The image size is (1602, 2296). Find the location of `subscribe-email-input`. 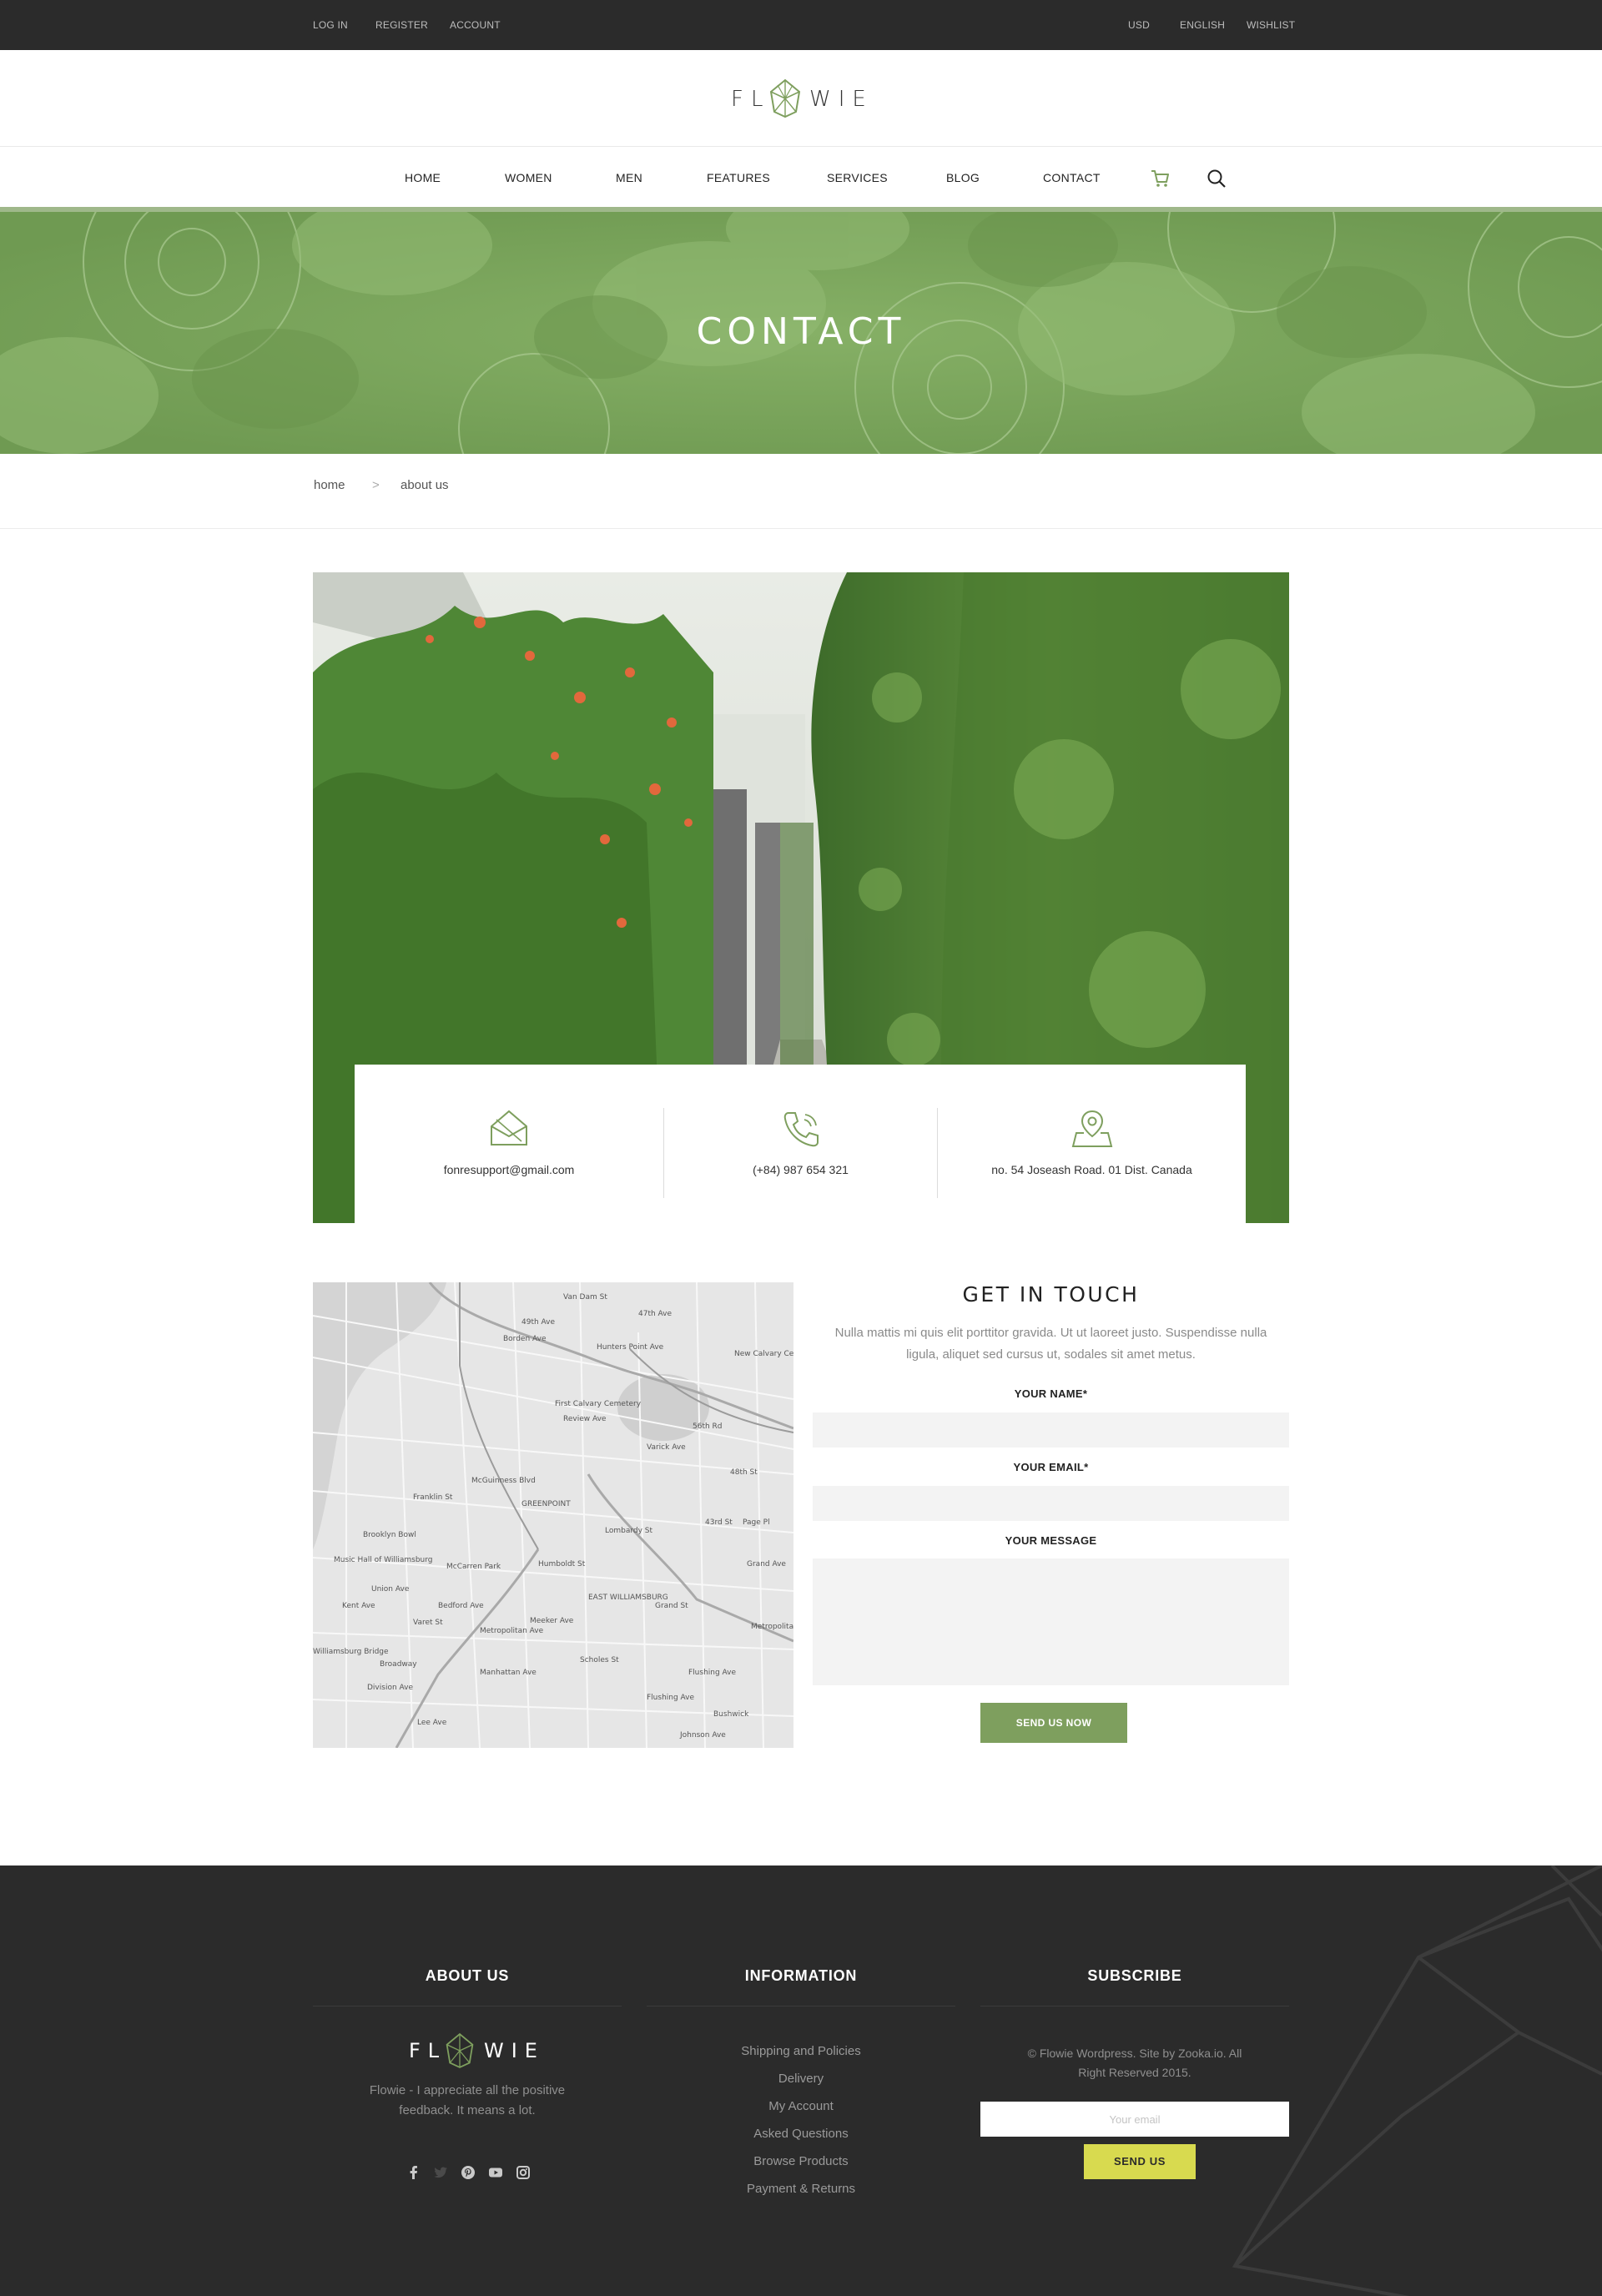

subscribe-email-input is located at coordinates (1134, 2119).